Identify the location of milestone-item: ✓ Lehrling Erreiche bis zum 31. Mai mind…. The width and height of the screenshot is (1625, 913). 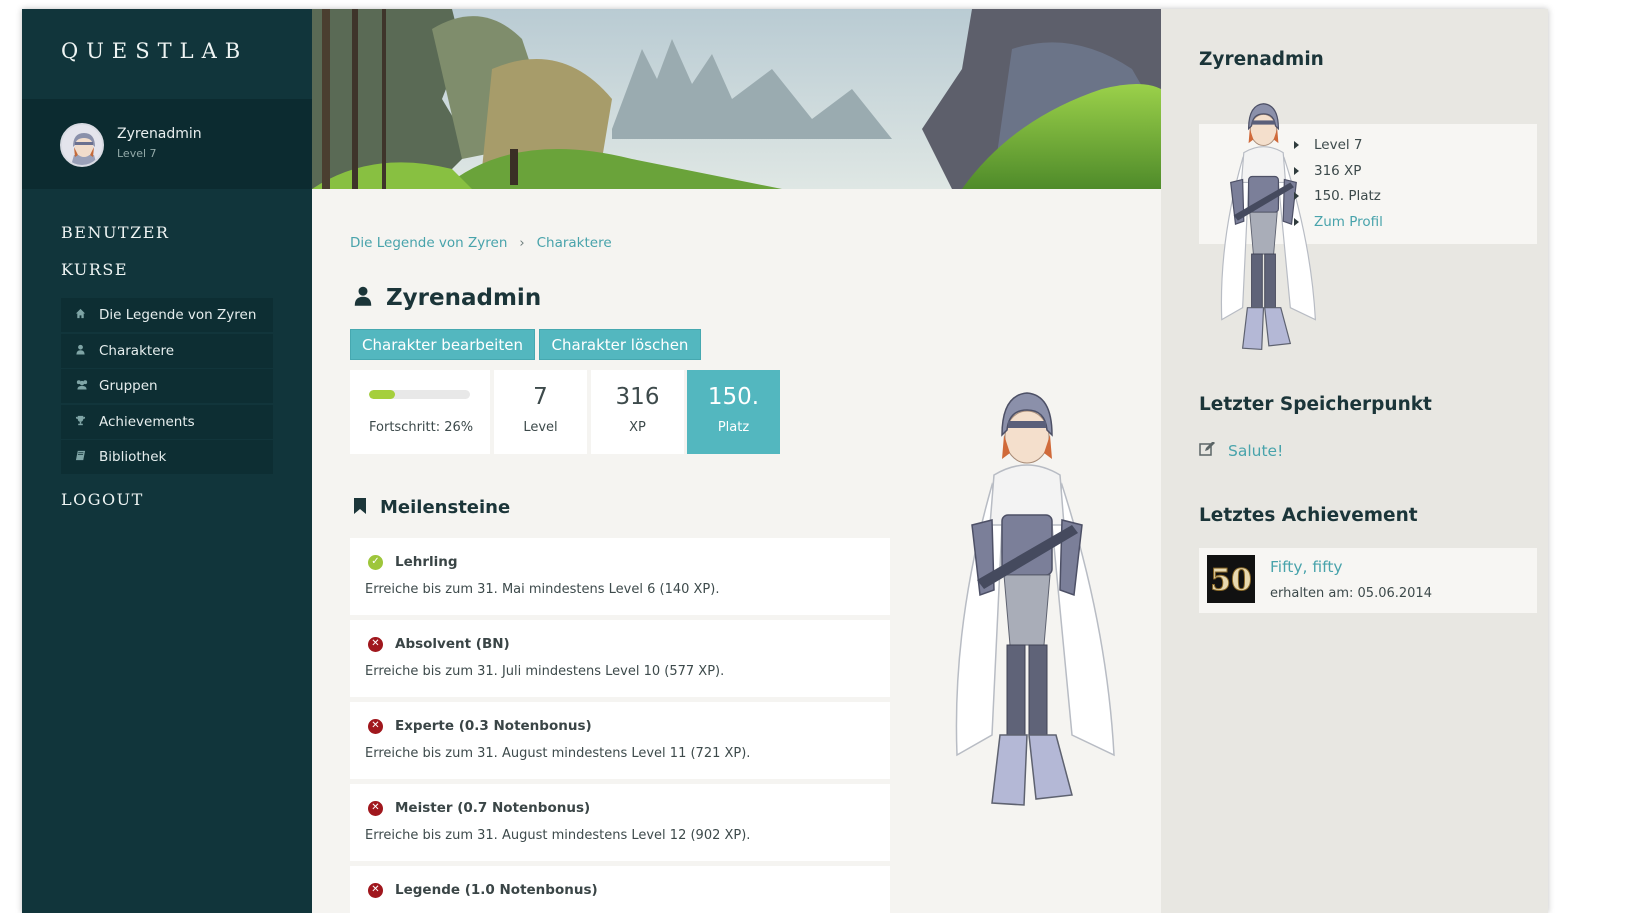
(620, 576).